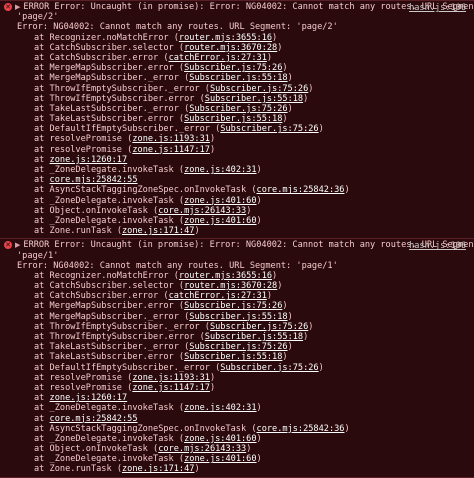  I want to click on error-message-cont: 'page/2', so click(38, 17).